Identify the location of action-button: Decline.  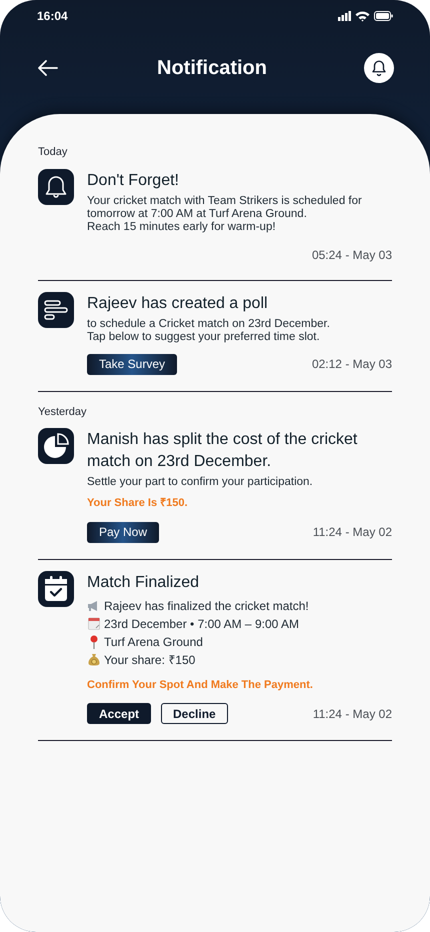
(194, 713).